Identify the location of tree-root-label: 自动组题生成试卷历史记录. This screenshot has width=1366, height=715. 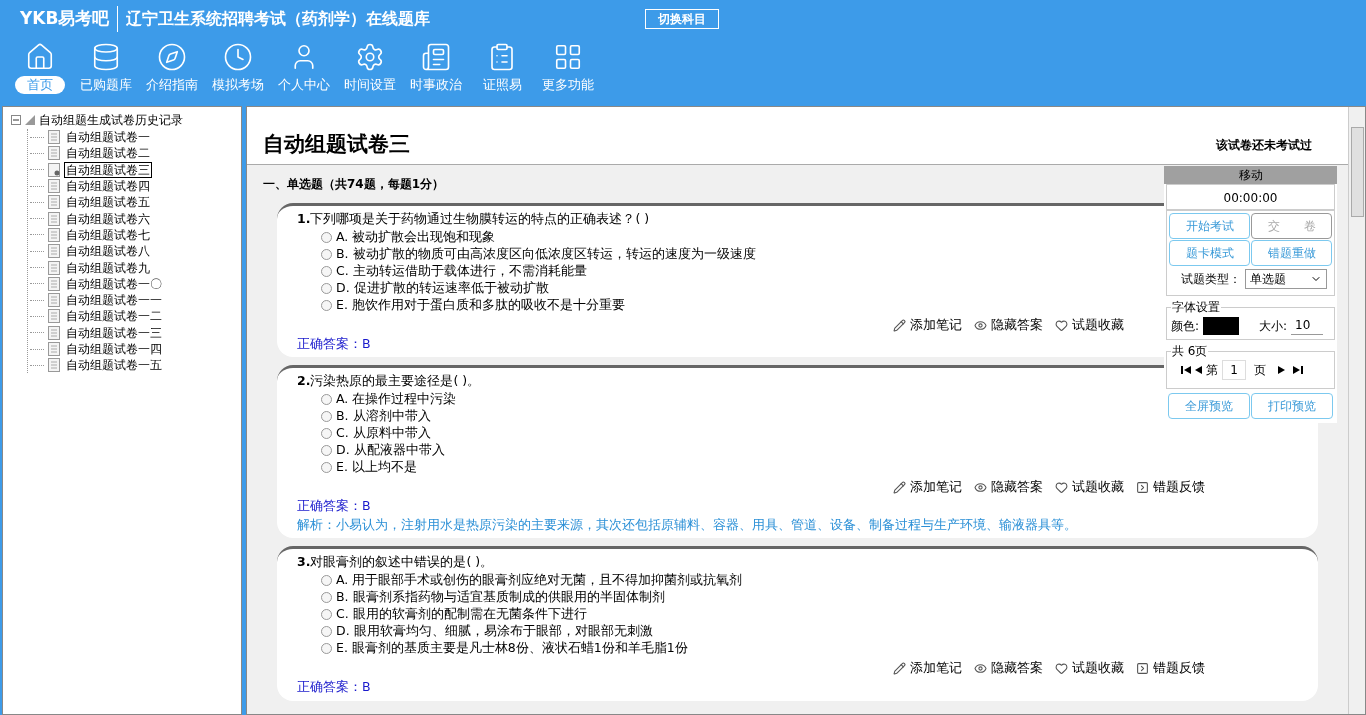
(111, 120).